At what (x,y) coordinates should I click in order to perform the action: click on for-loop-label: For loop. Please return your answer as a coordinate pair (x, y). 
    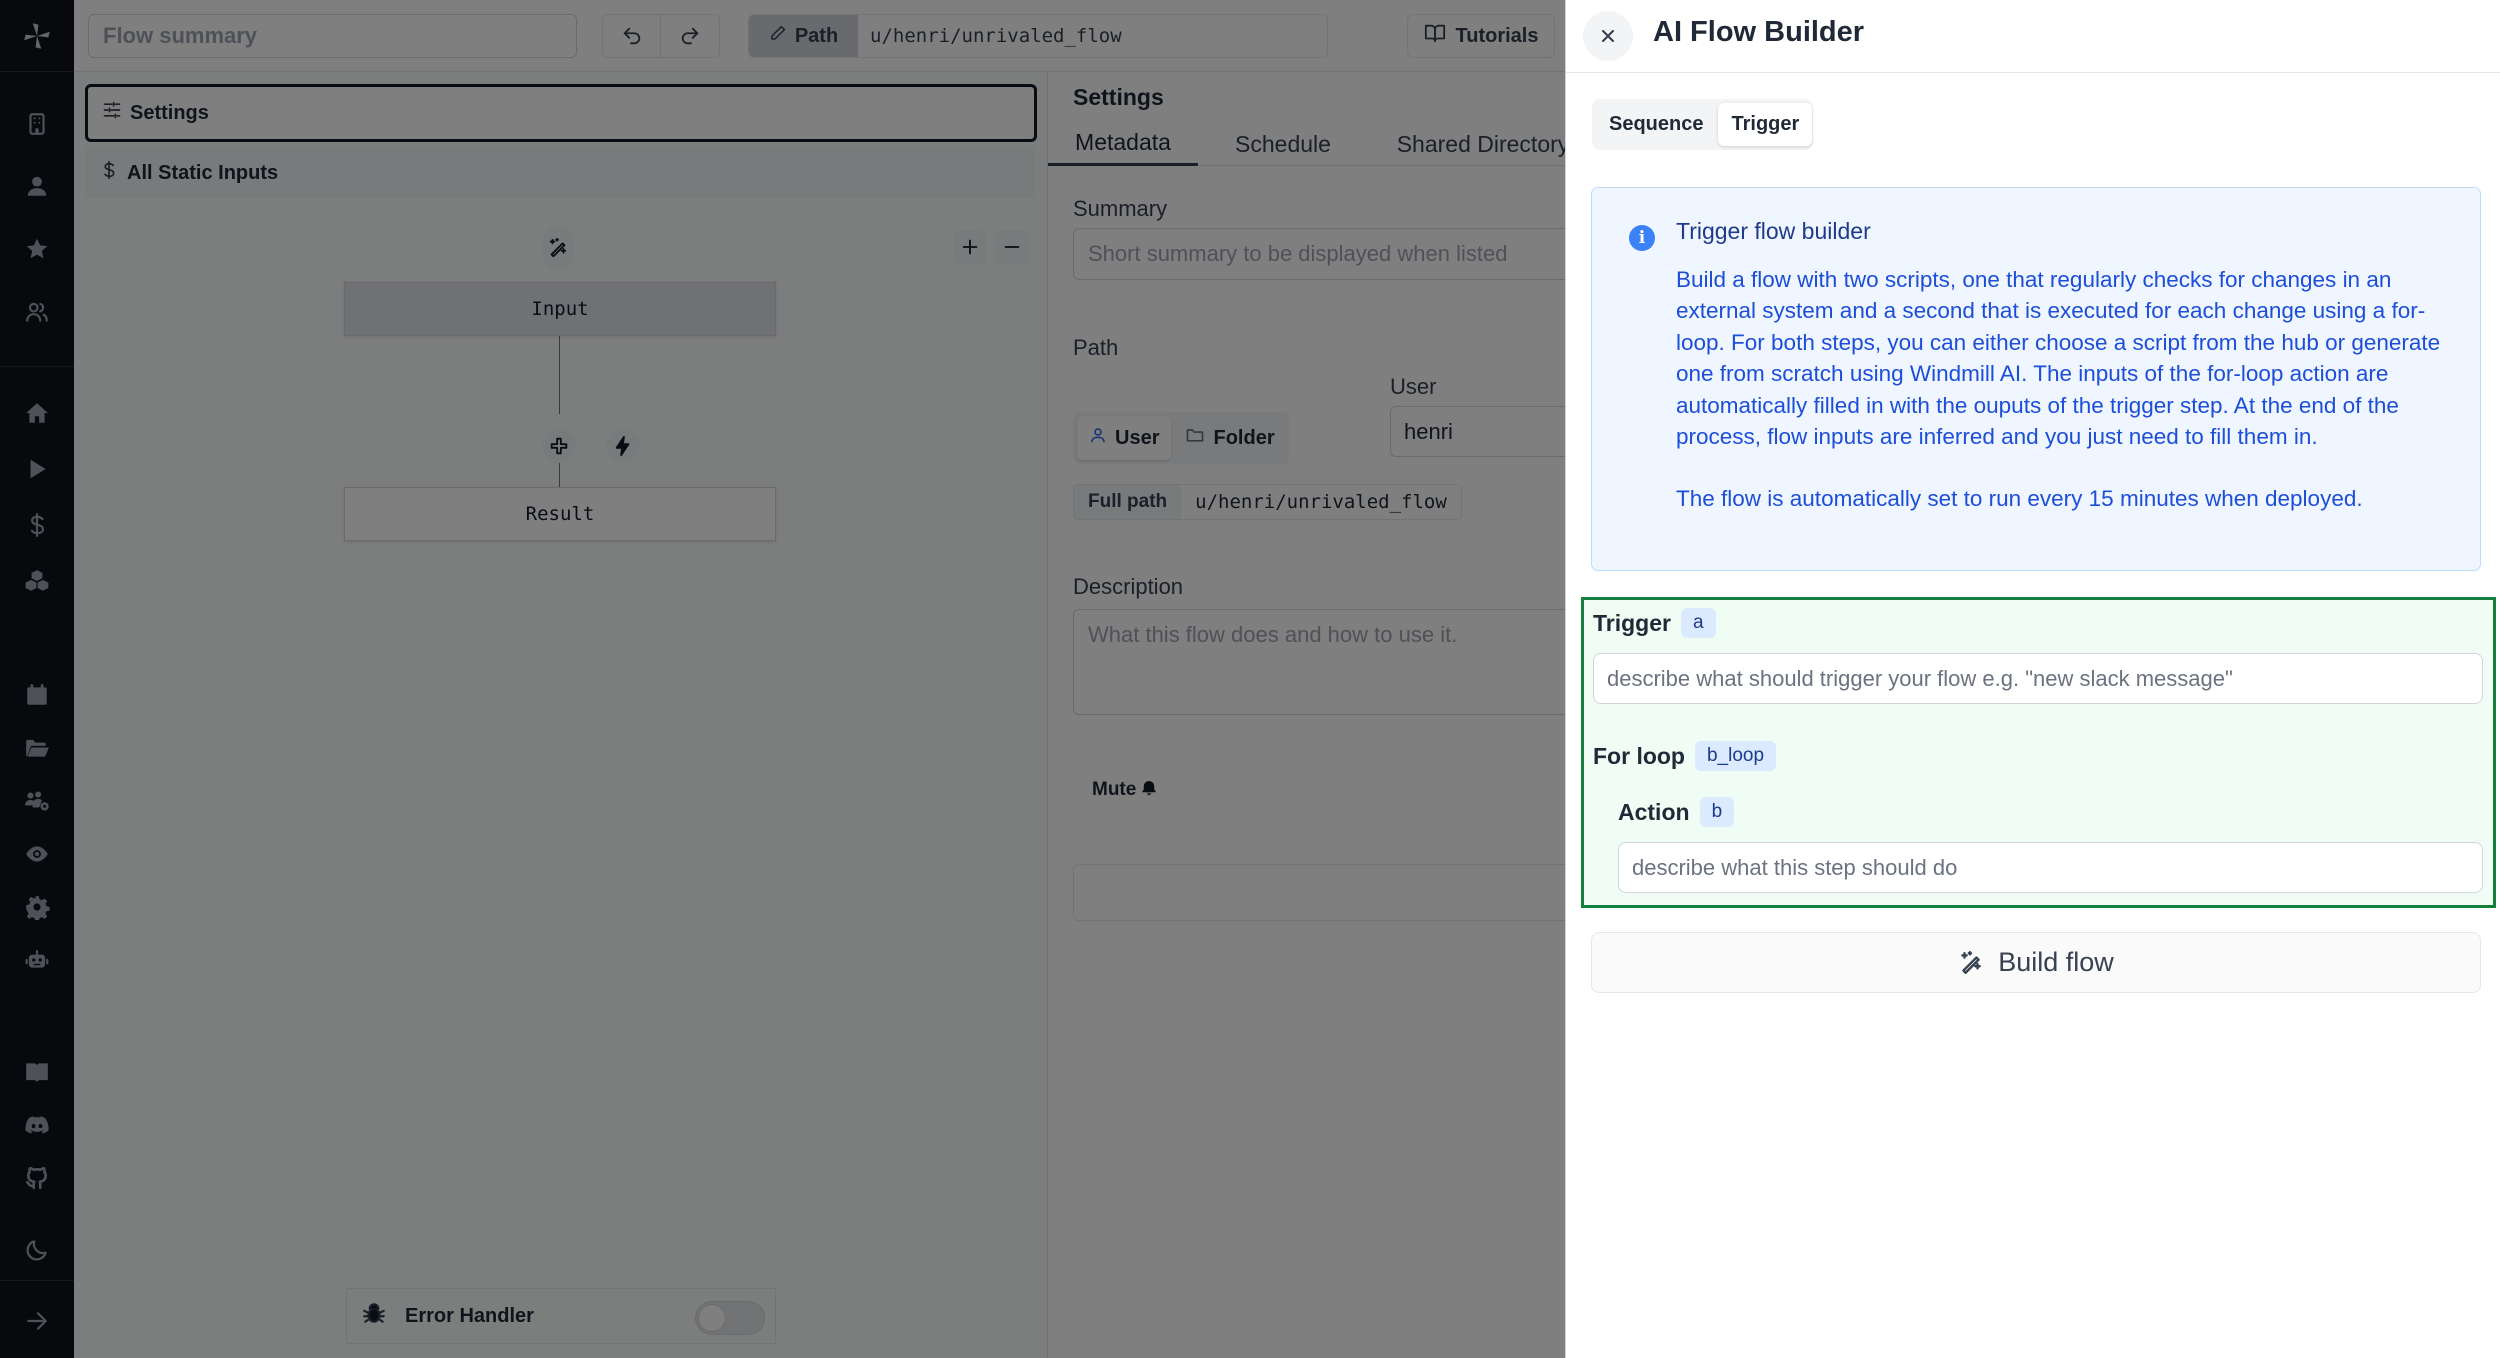
    Looking at the image, I should click on (1639, 755).